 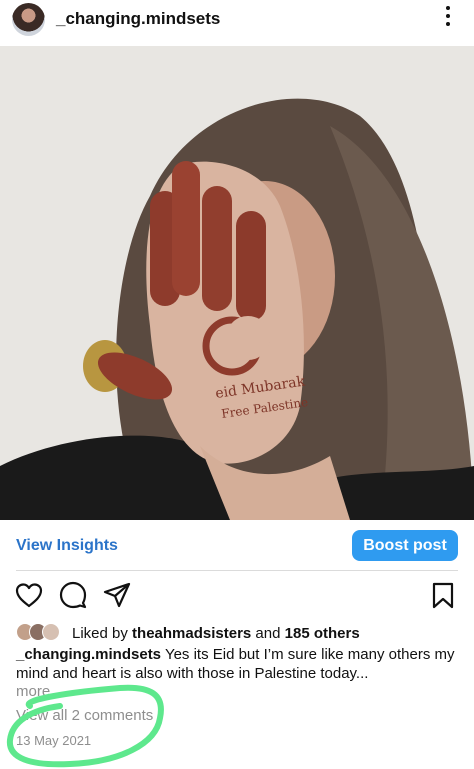 I want to click on view-all-comments-link: View all 2 comments, so click(x=84, y=715).